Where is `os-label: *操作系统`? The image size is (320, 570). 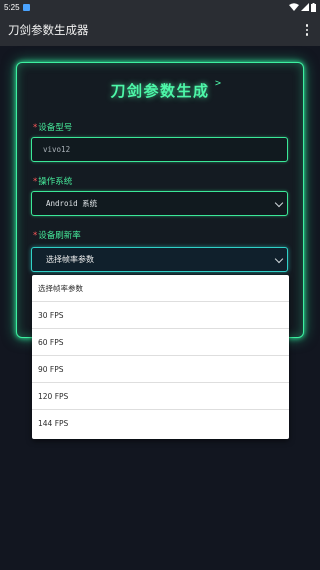
os-label: *操作系统 is located at coordinates (52, 181).